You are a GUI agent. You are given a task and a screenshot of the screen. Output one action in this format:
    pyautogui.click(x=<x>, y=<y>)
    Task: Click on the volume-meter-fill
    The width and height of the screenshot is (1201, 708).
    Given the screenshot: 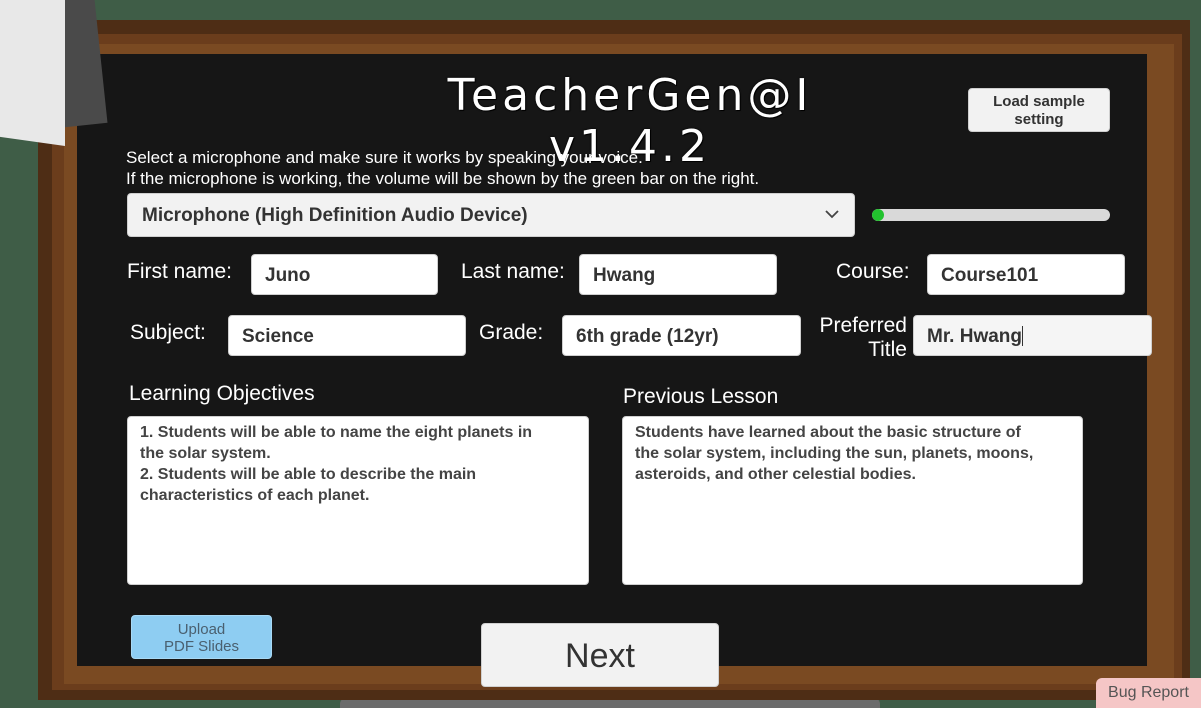 What is the action you would take?
    pyautogui.click(x=878, y=215)
    